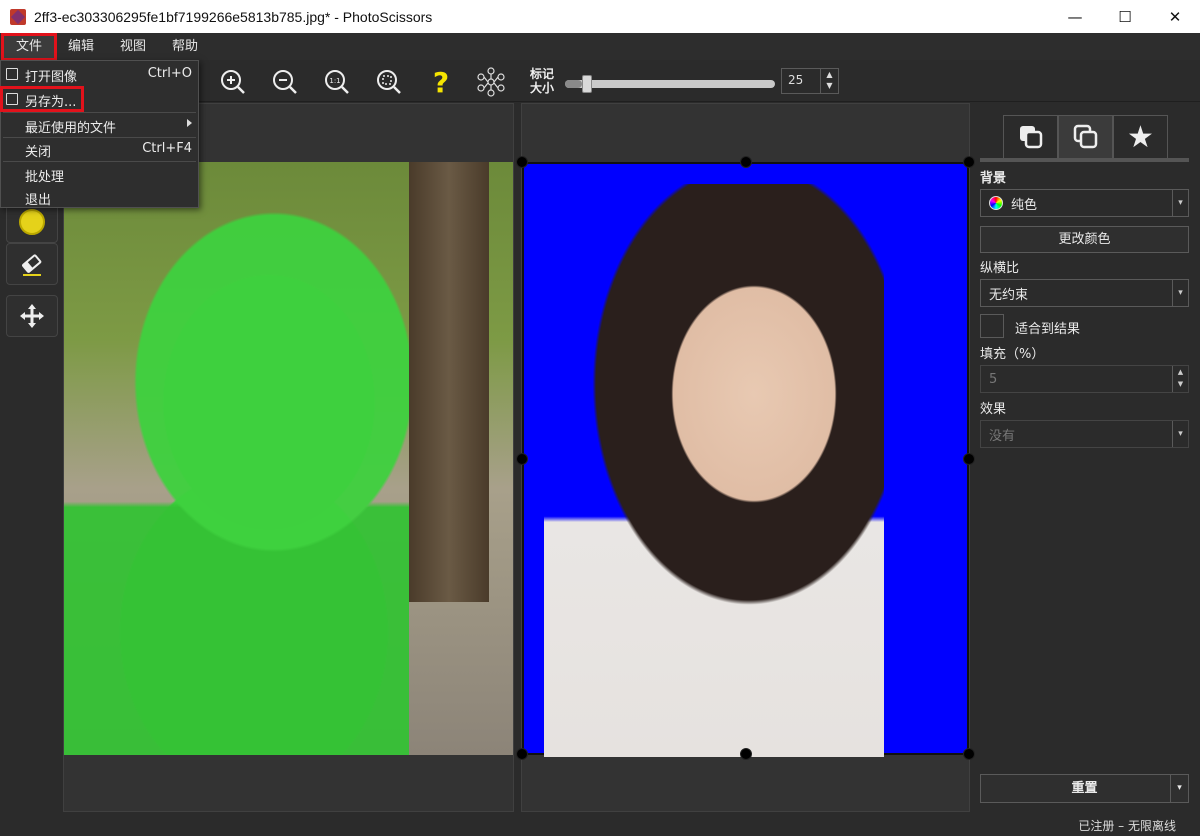 Image resolution: width=1200 pixels, height=836 pixels. I want to click on layers-back-icon, so click(1085, 136).